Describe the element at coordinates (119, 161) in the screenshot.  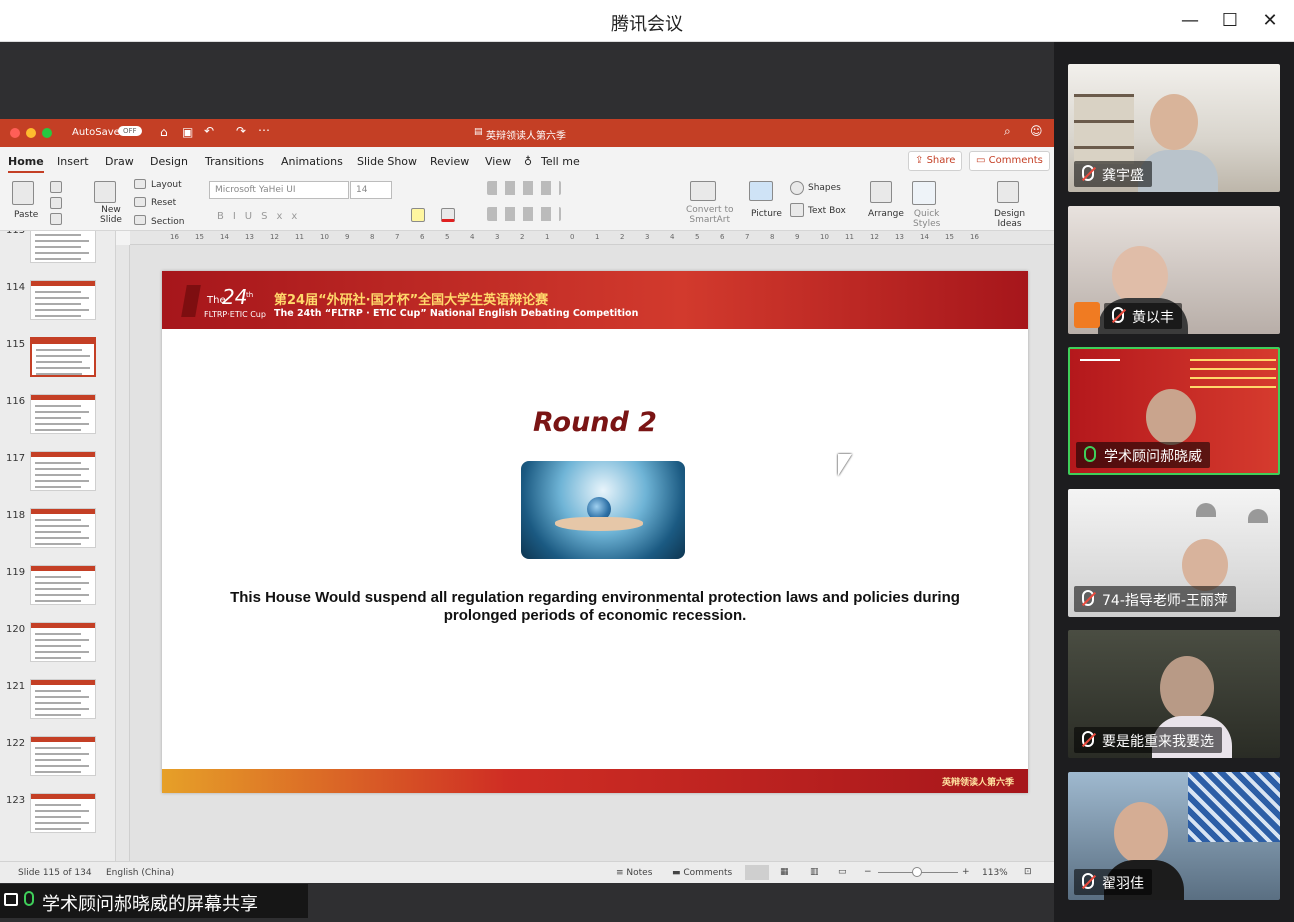
I see `tab-draw: Draw` at that location.